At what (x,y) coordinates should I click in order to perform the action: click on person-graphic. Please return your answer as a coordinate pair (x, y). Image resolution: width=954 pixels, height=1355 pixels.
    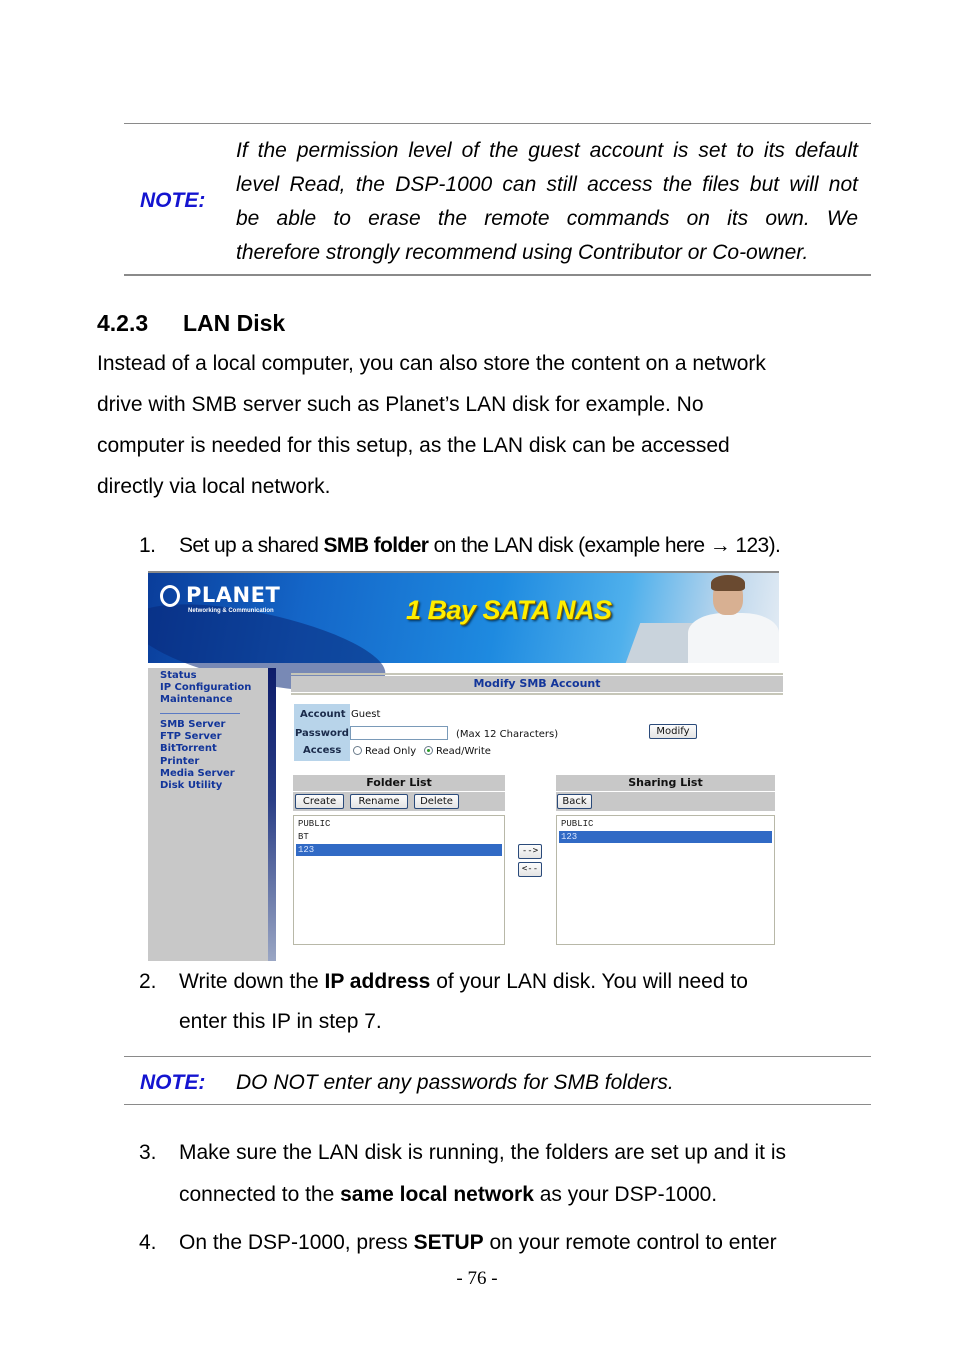
    Looking at the image, I should click on (733, 638).